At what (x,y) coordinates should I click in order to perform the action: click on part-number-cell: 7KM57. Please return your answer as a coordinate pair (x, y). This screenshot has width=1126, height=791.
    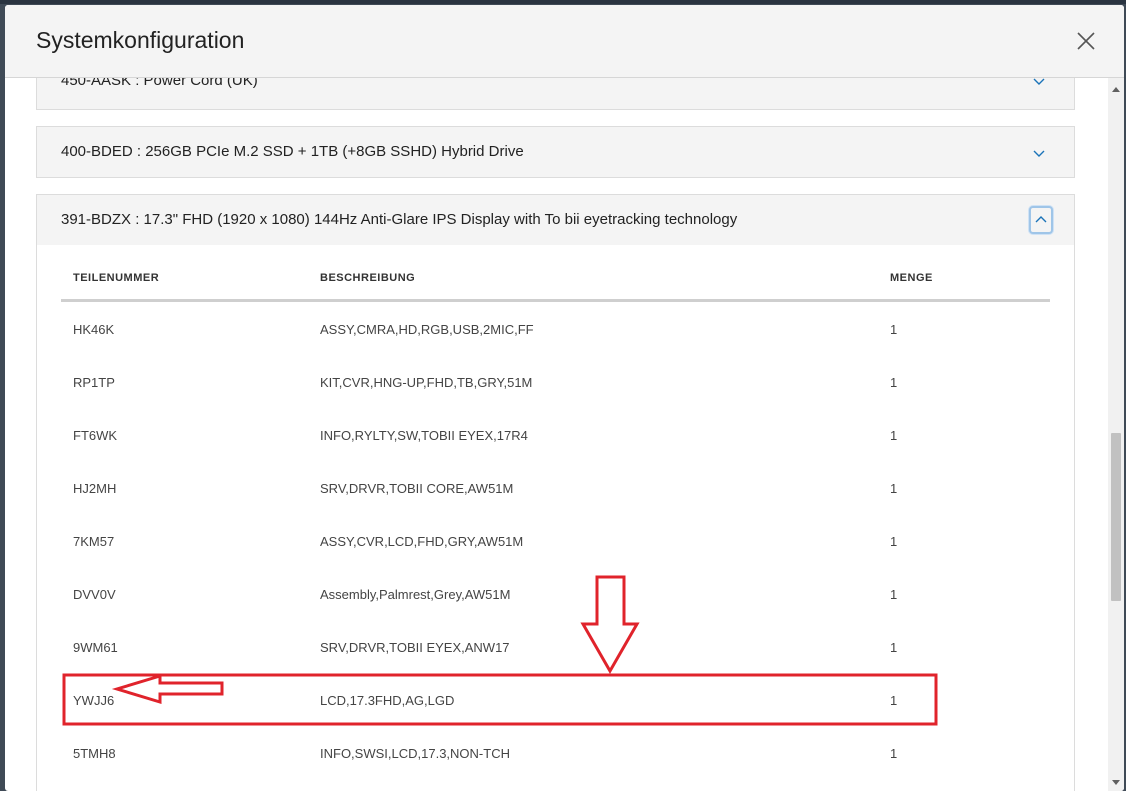
    Looking at the image, I should click on (94, 541).